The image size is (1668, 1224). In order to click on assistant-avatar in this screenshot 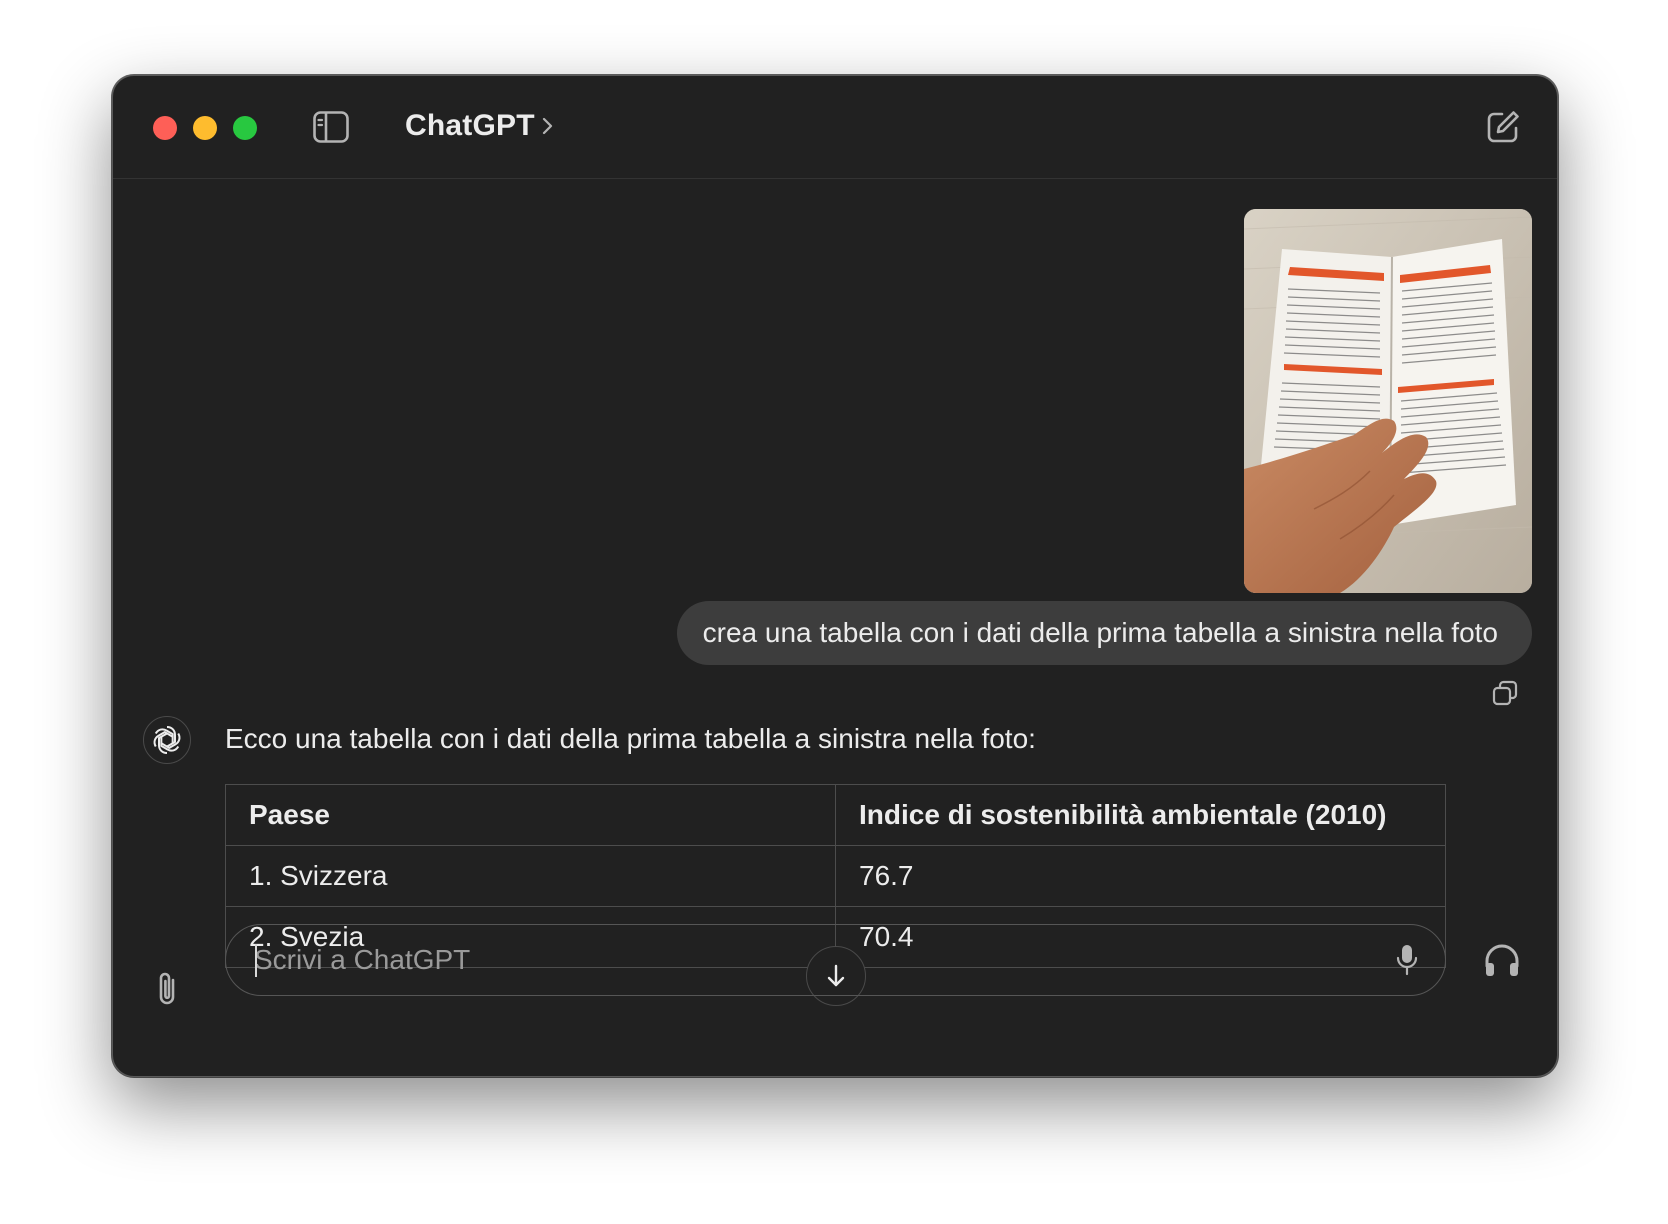, I will do `click(167, 740)`.